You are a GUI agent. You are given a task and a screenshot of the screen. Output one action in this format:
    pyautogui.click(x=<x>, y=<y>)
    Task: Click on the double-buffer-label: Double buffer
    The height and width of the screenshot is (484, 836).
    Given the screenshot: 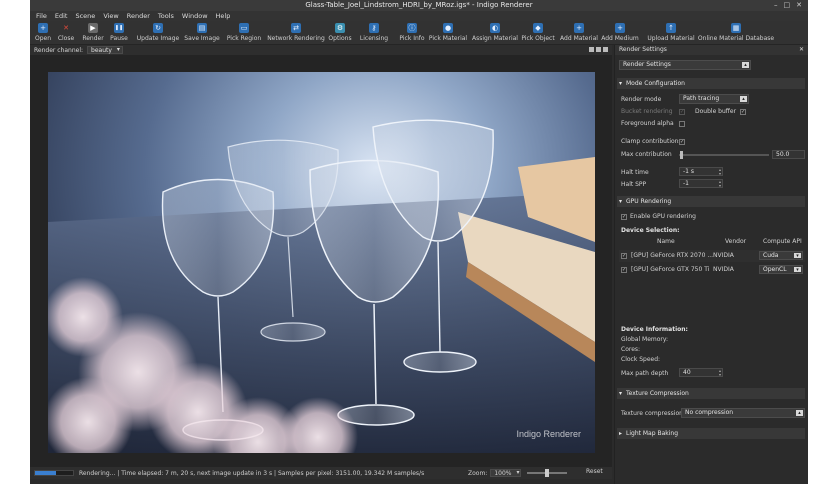 What is the action you would take?
    pyautogui.click(x=716, y=111)
    